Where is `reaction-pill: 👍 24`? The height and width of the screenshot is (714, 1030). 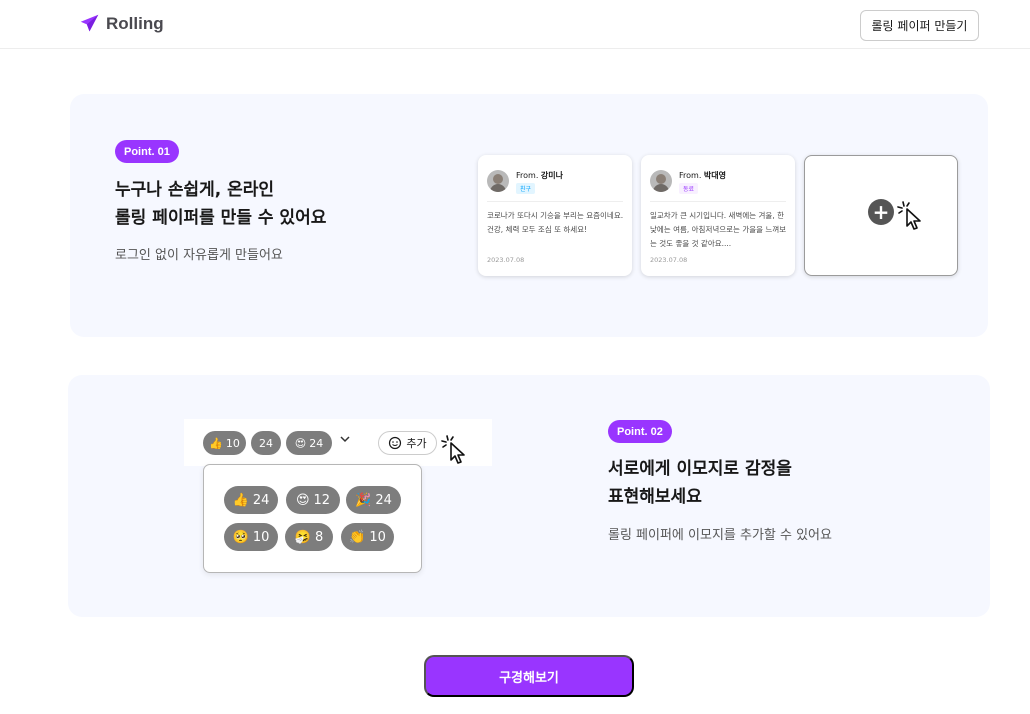
reaction-pill: 👍 24 is located at coordinates (251, 500).